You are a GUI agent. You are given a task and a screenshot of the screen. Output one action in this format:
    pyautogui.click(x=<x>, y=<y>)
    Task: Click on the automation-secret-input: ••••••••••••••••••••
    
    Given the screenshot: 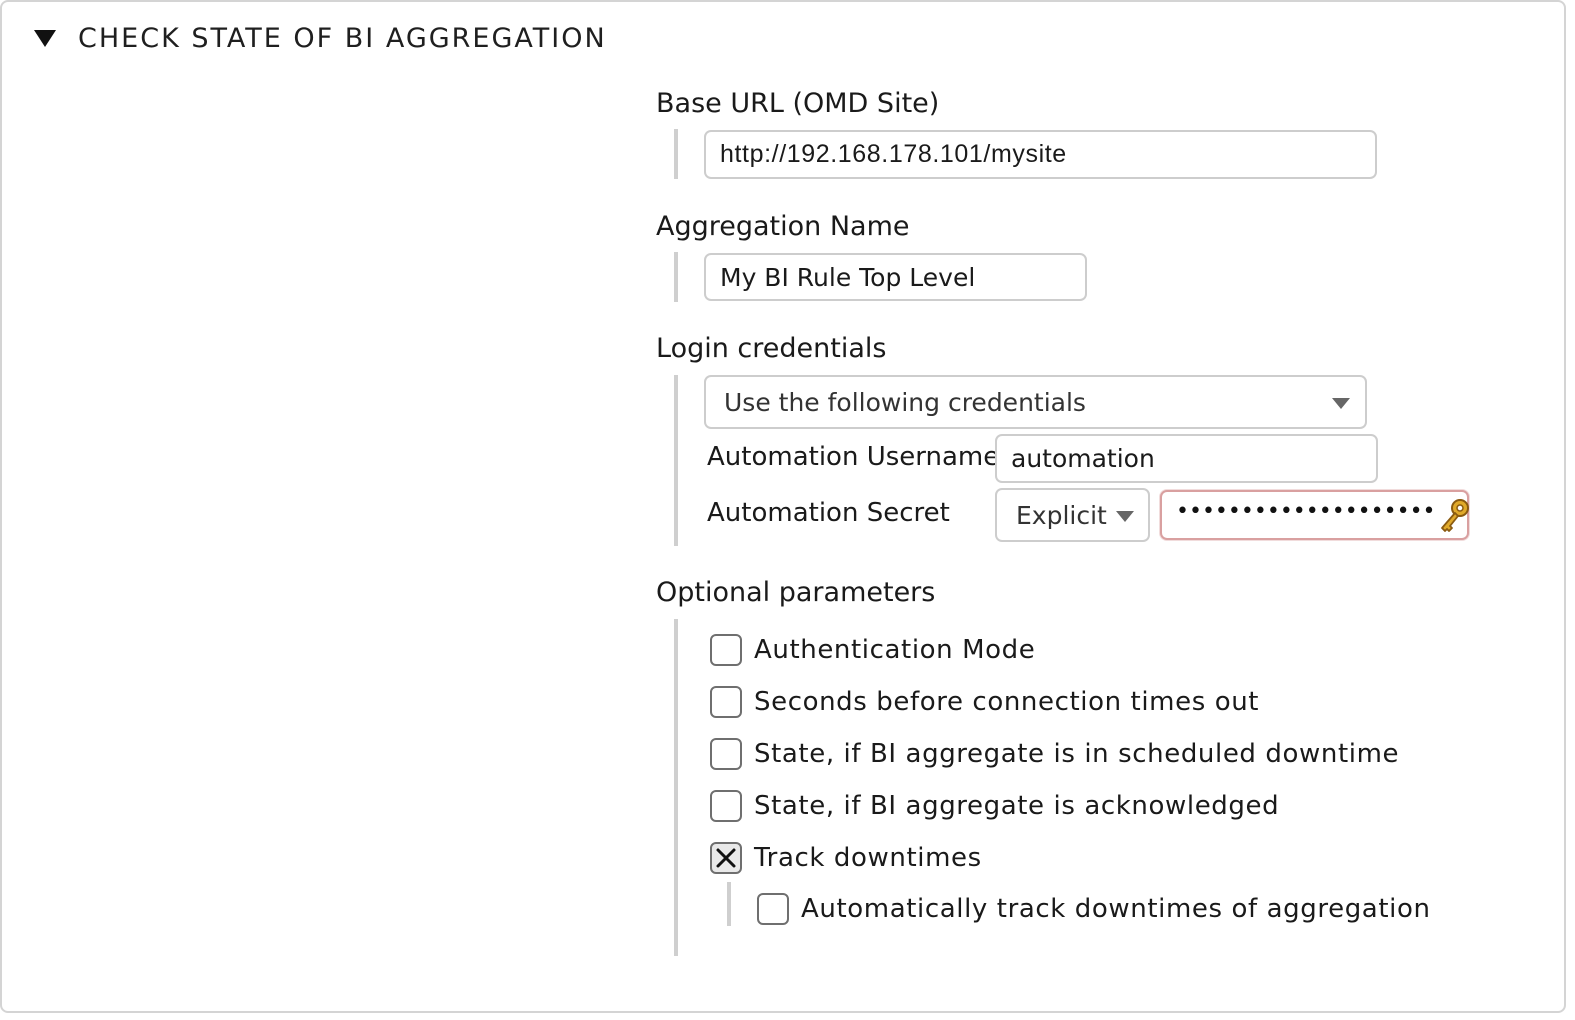 What is the action you would take?
    pyautogui.click(x=1314, y=515)
    